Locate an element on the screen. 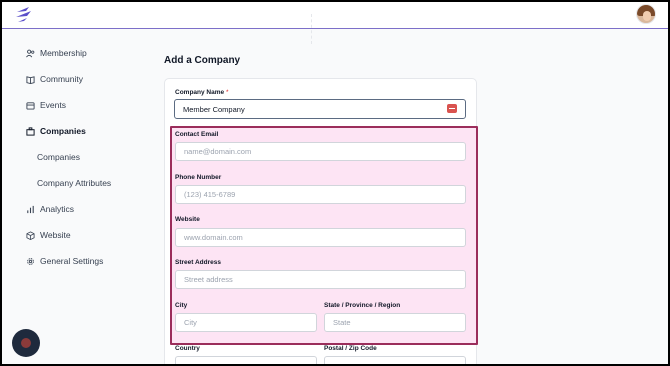 Image resolution: width=670 pixels, height=366 pixels. company-name-input: Member Company is located at coordinates (320, 109).